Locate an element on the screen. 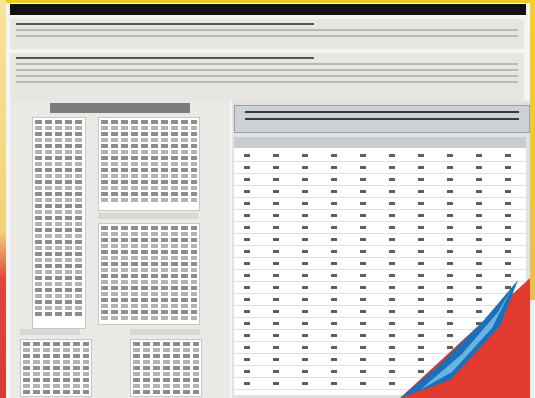 The image size is (535, 398). description-text-band is located at coordinates (267, 77).